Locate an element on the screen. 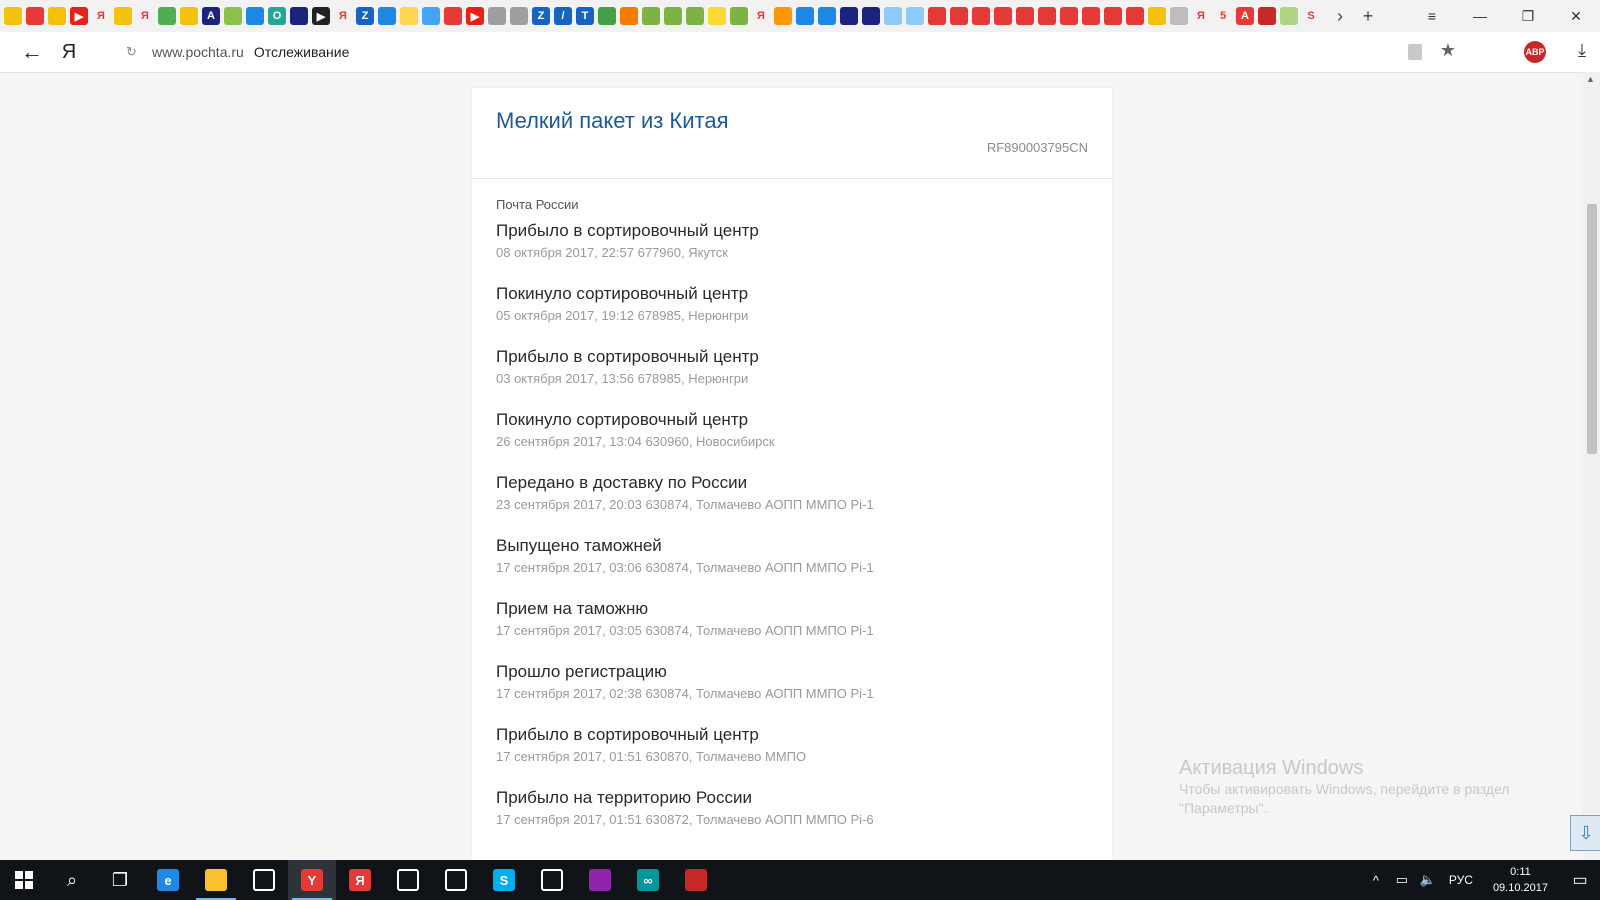 The height and width of the screenshot is (900, 1600). new-tab-button: + is located at coordinates (1368, 16).